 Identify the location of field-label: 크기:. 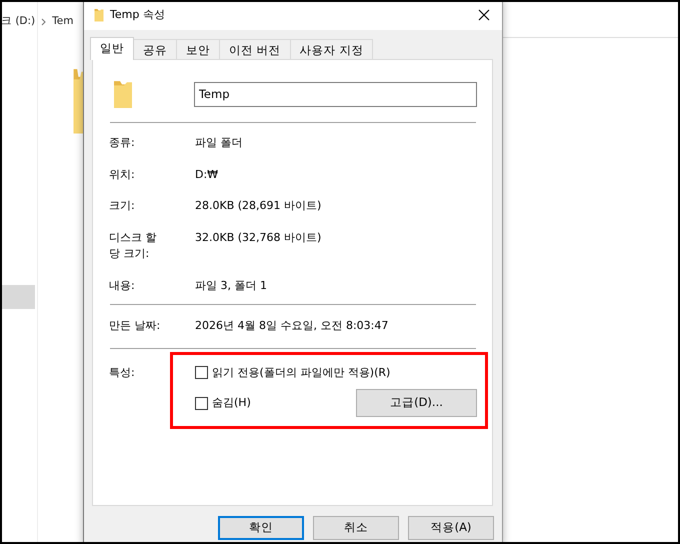
(122, 206).